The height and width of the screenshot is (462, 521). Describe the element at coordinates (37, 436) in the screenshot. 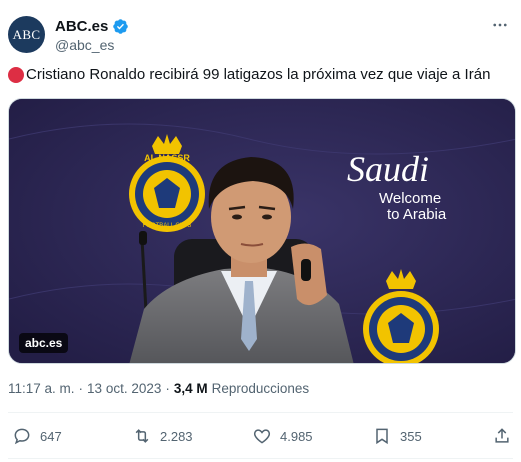

I see `reply-button: 647` at that location.